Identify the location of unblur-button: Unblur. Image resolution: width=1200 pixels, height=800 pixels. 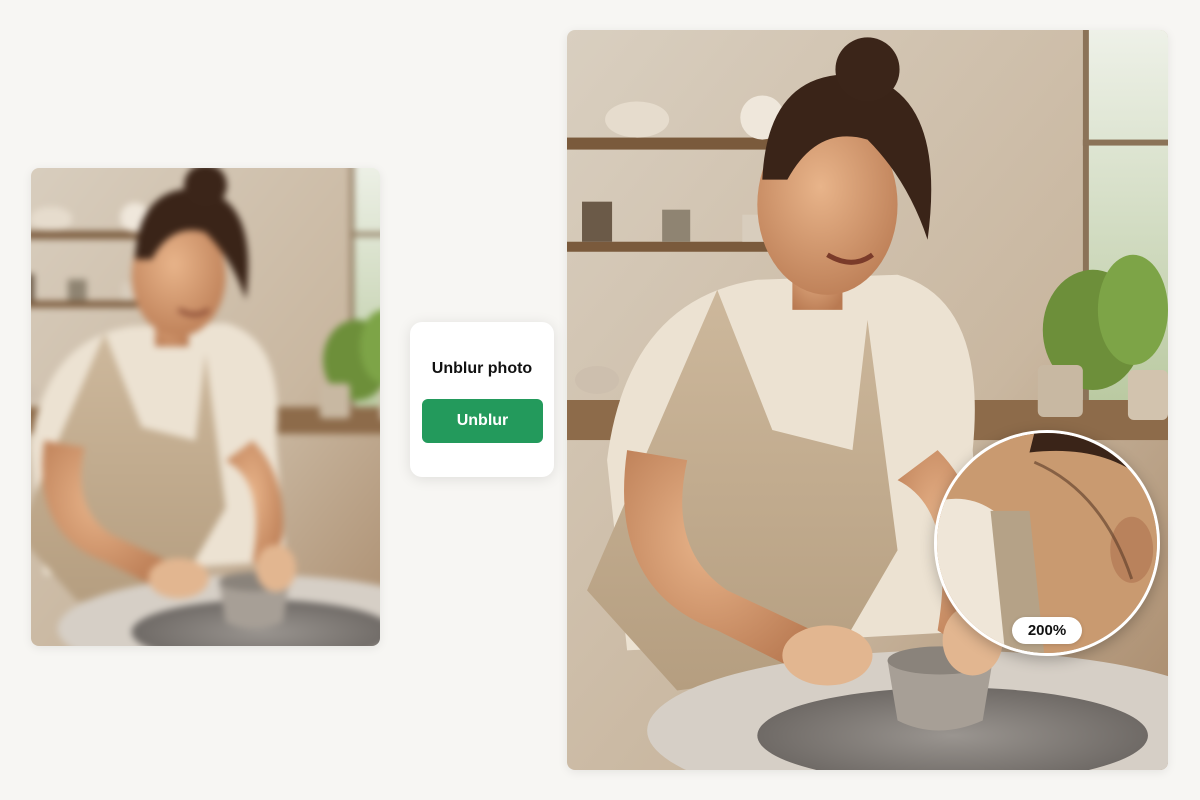
(482, 421).